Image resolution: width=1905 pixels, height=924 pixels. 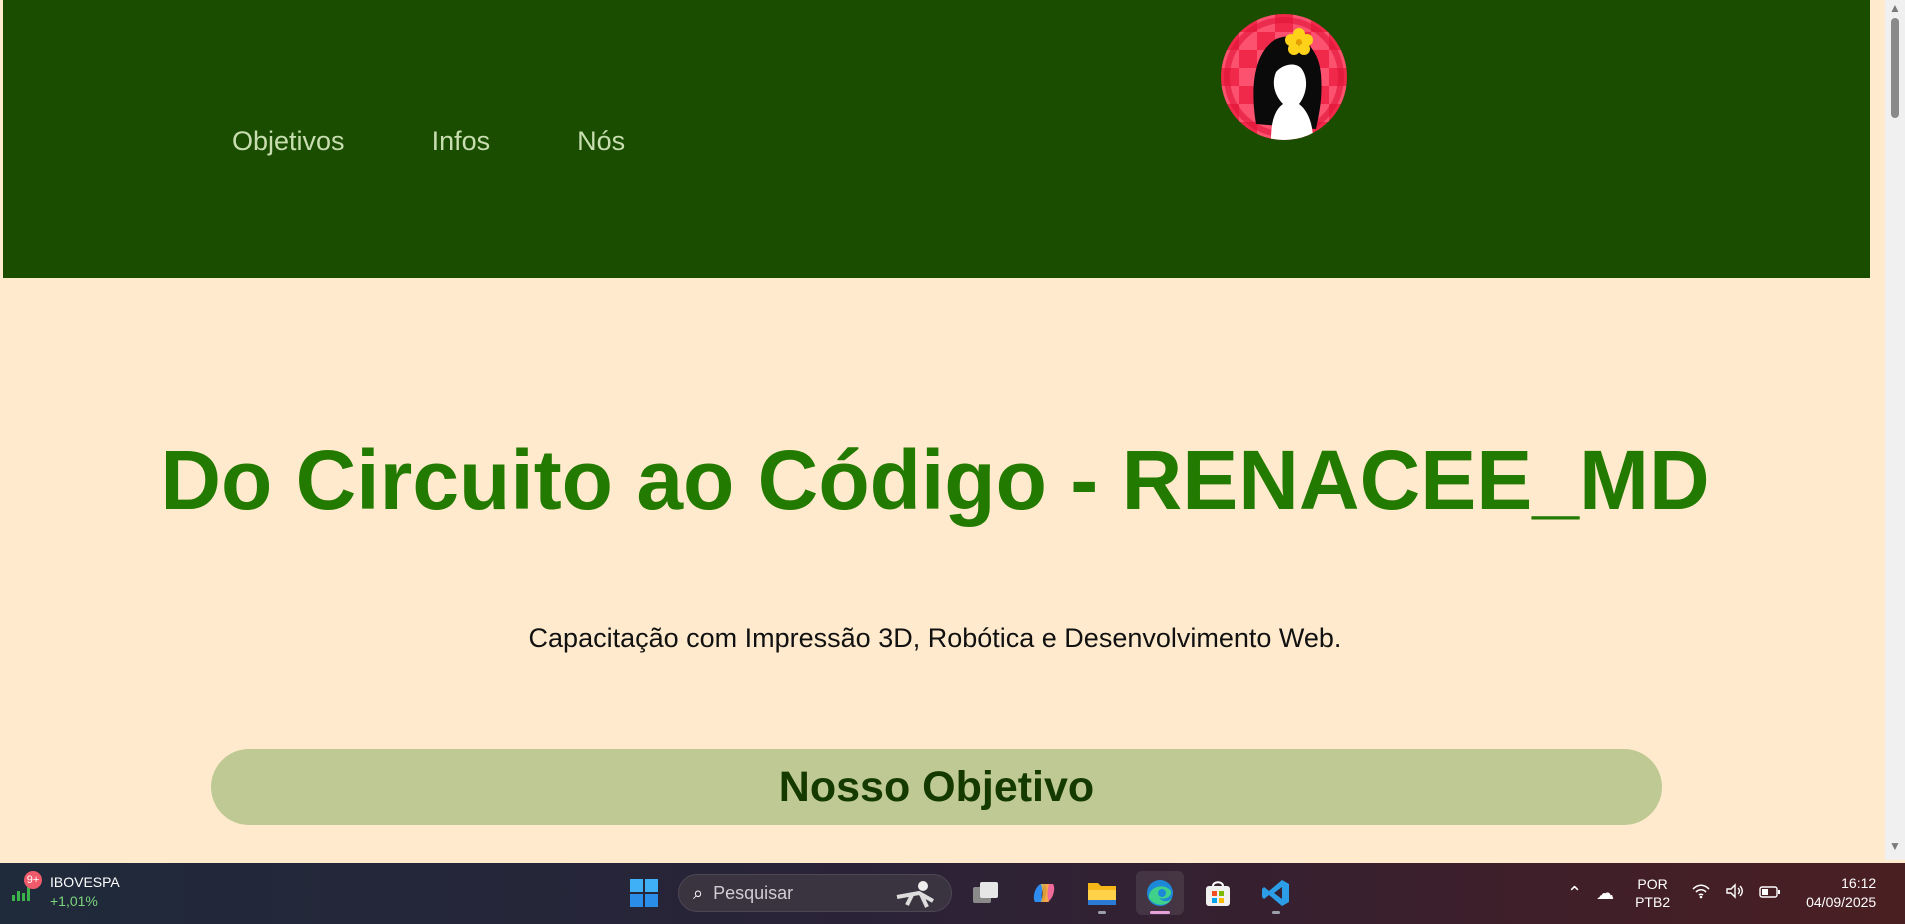 I want to click on folder-icon, so click(x=1102, y=894).